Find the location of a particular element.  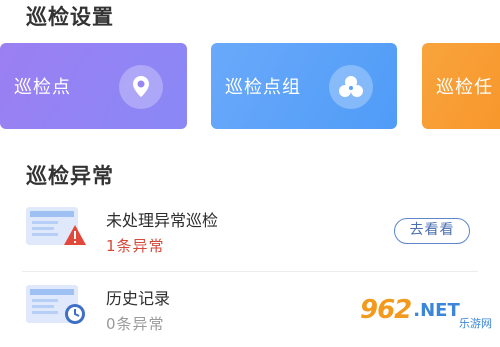

card-inspection-points: 巡检点 is located at coordinates (93, 86).